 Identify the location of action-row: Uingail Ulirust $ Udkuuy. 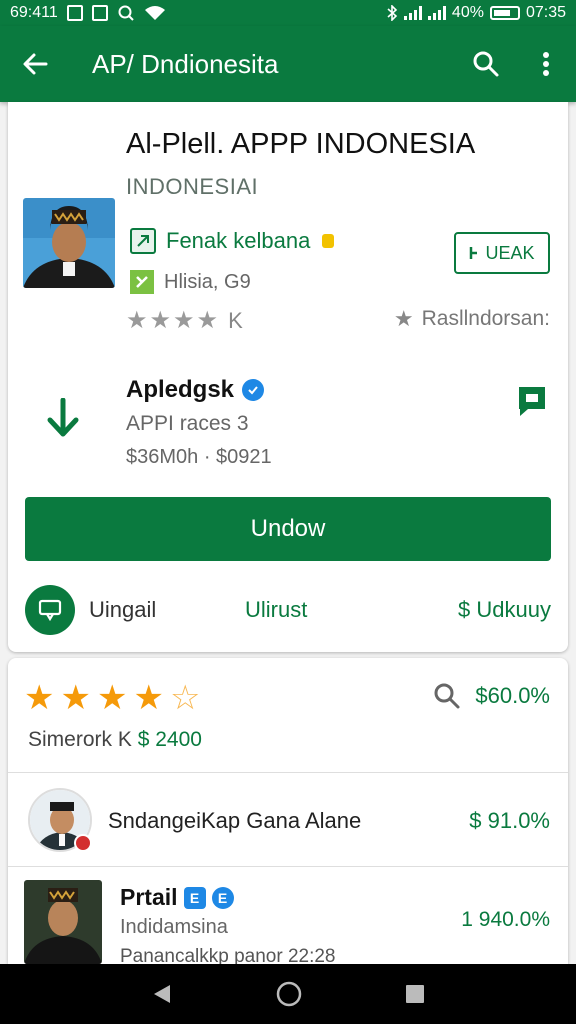
(288, 610).